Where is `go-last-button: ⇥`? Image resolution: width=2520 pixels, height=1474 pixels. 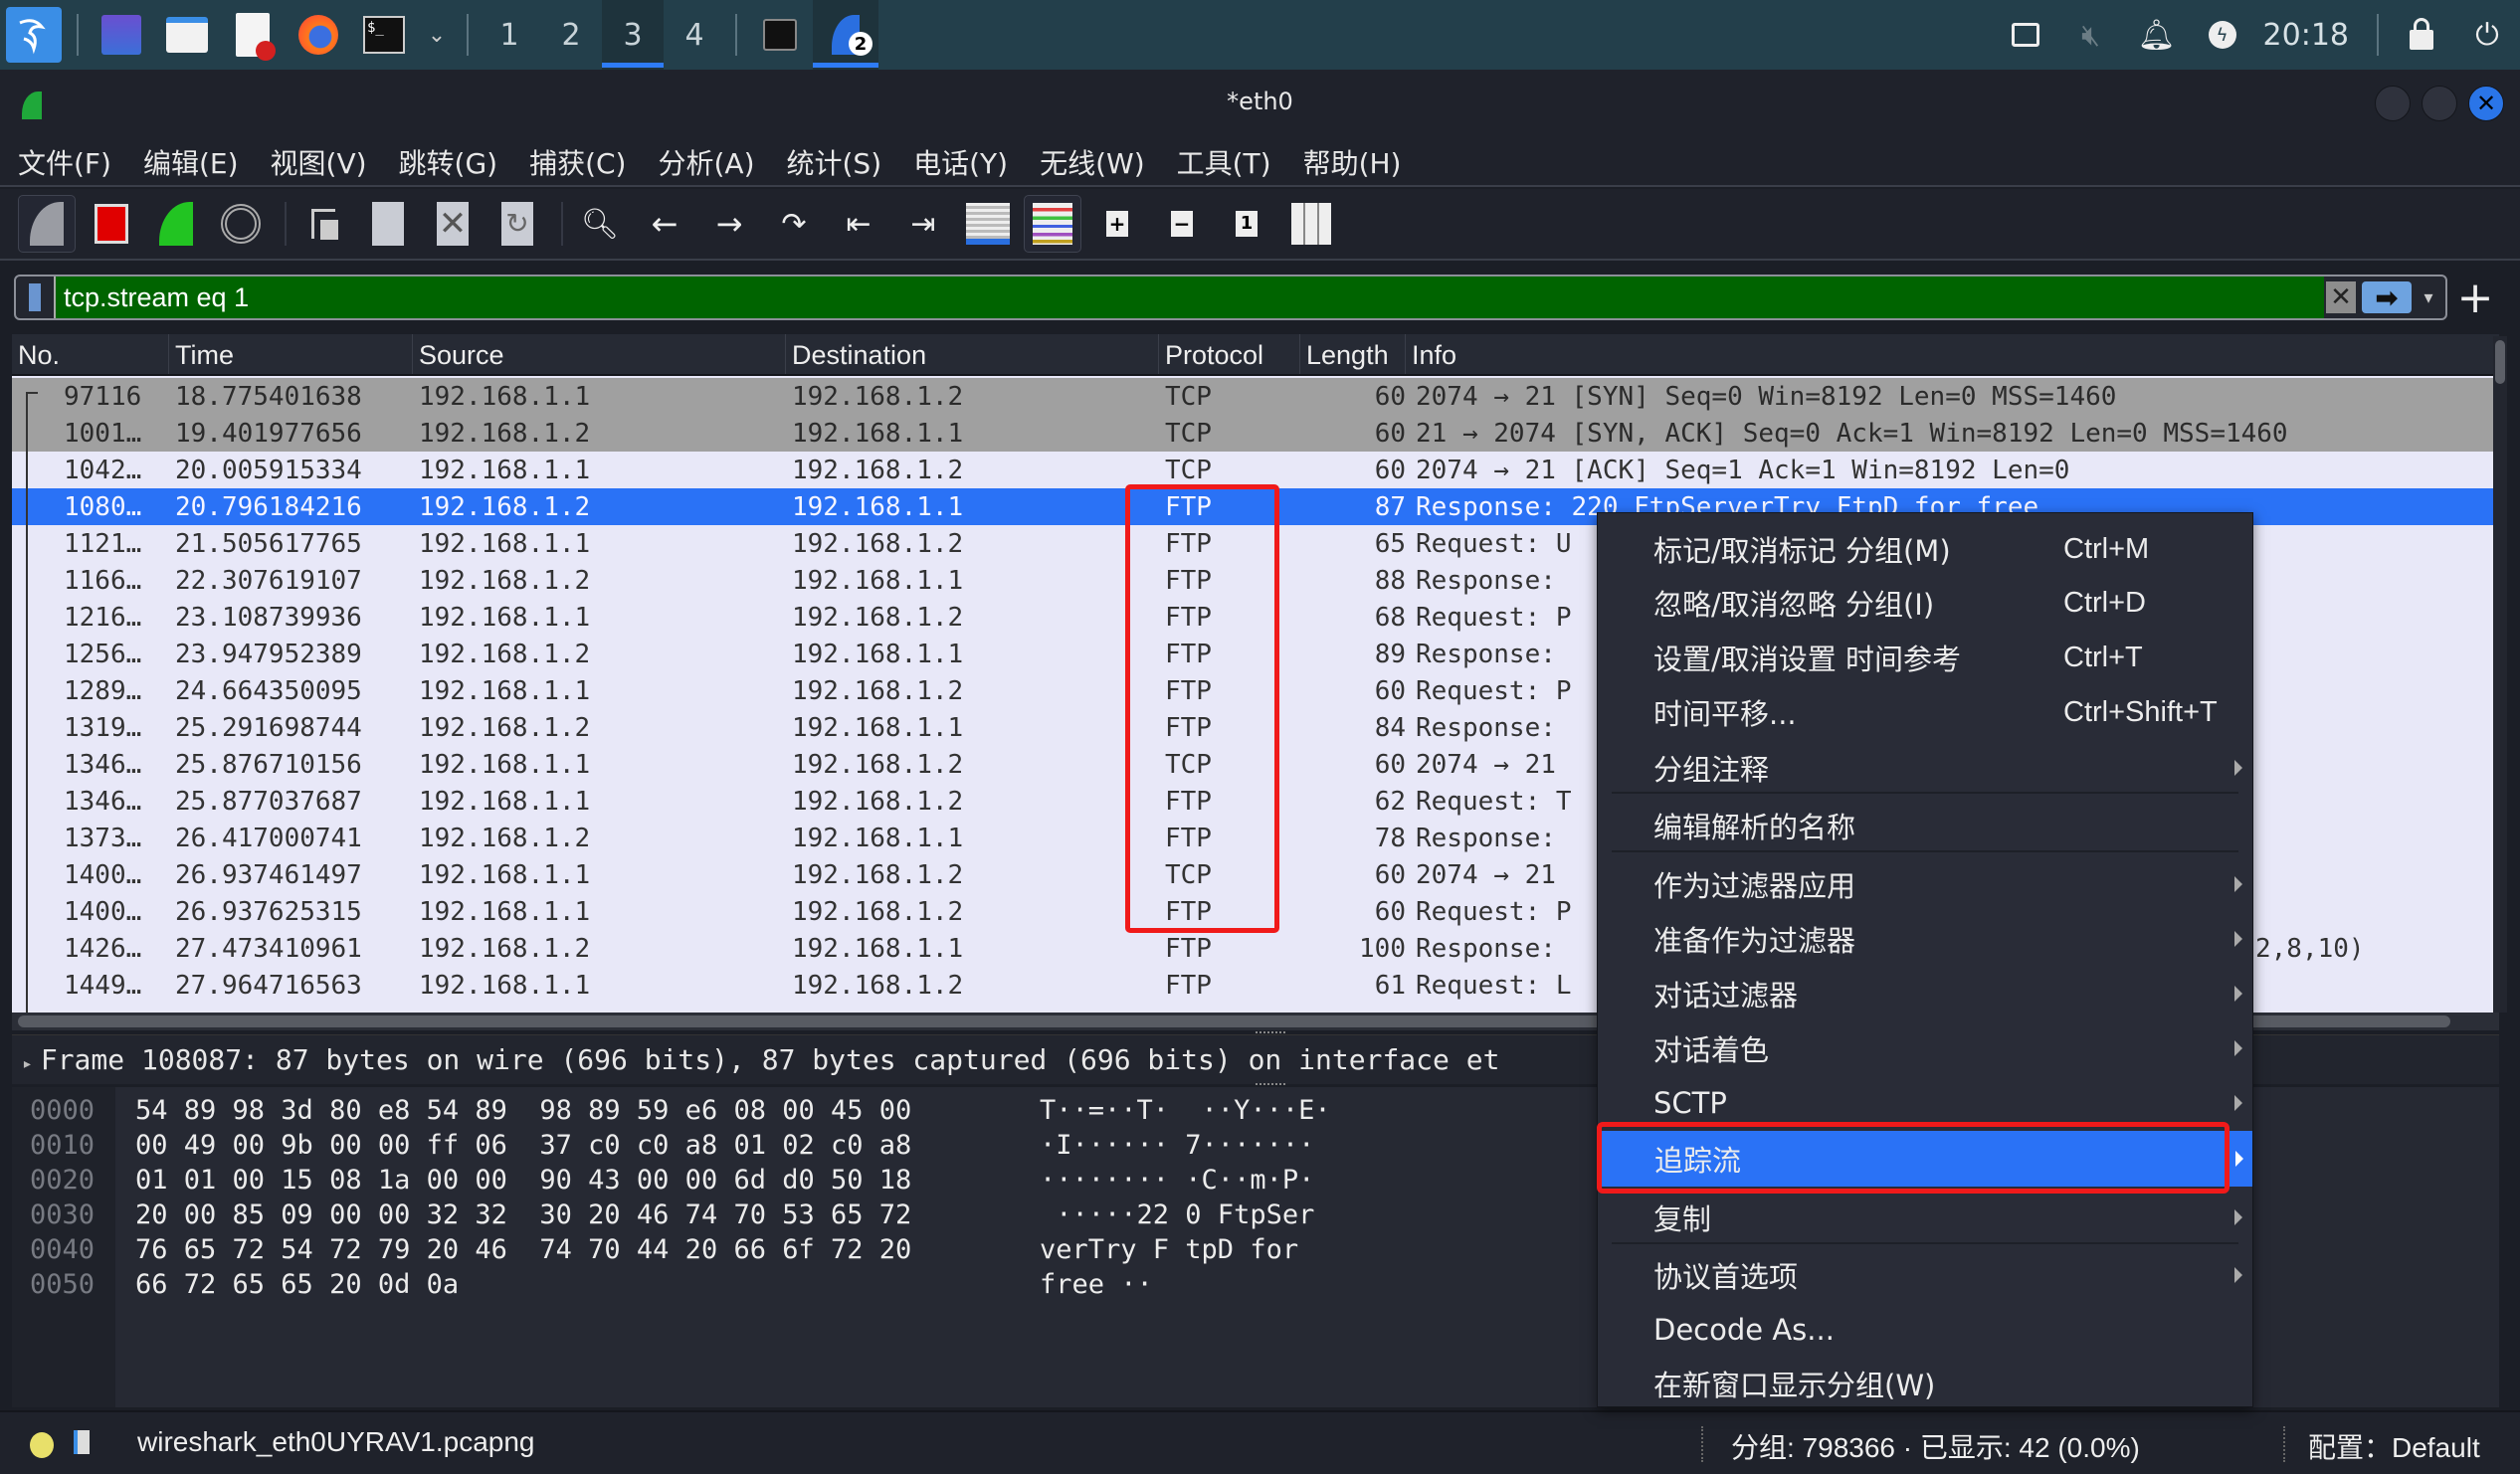 go-last-button: ⇥ is located at coordinates (923, 224).